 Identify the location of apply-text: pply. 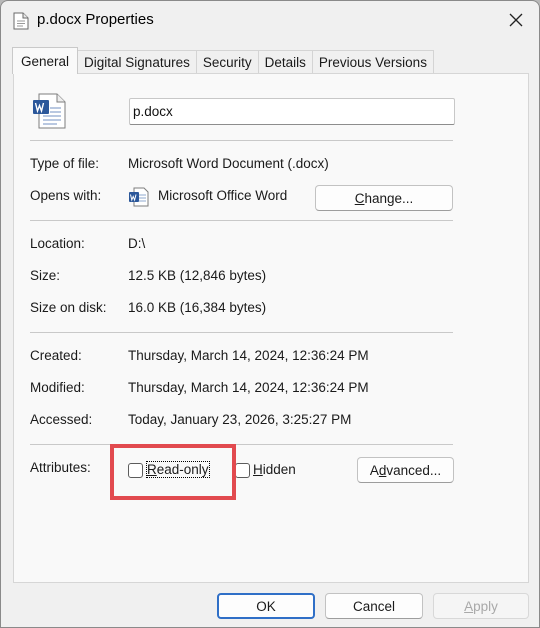
(485, 606).